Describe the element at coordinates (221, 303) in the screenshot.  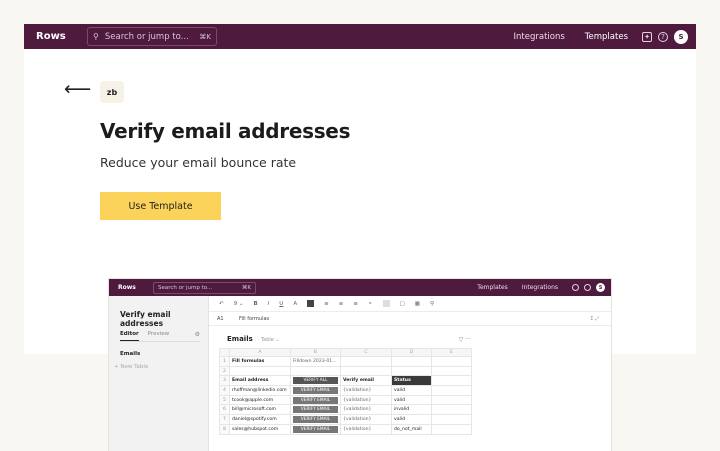
I see `preview-undo-icon: ↶` at that location.